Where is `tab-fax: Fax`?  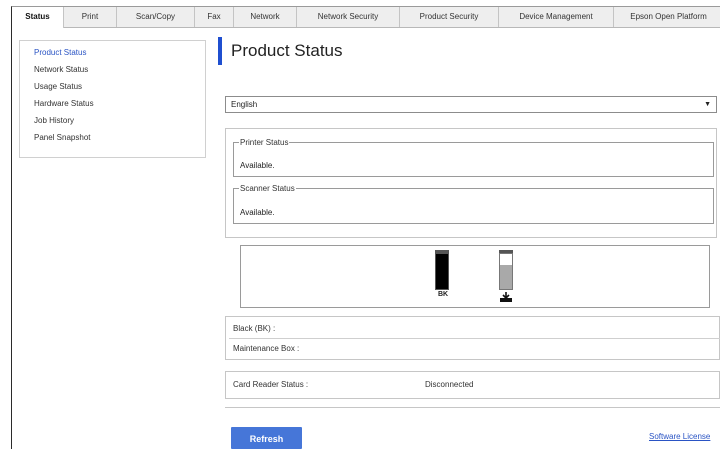 tab-fax: Fax is located at coordinates (214, 17).